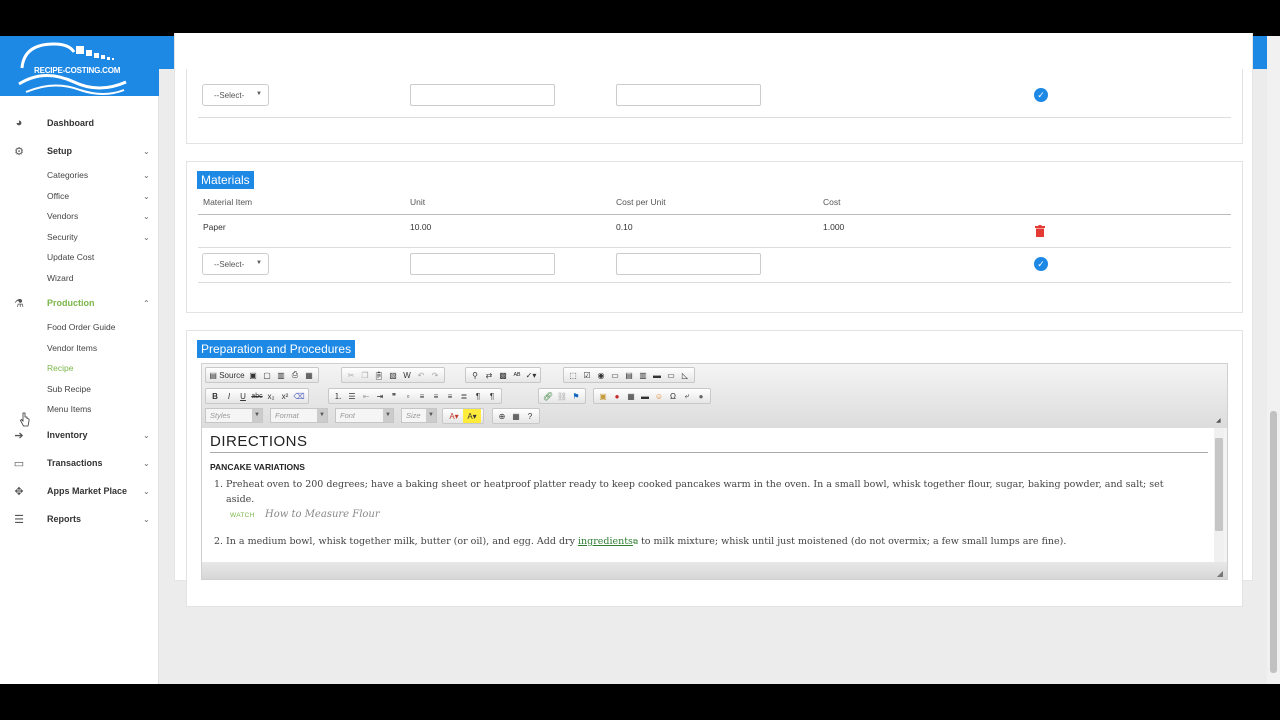 Image resolution: width=1280 pixels, height=720 pixels. Describe the element at coordinates (79, 278) in the screenshot. I see `sidebar-item-wizard: Wizard` at that location.